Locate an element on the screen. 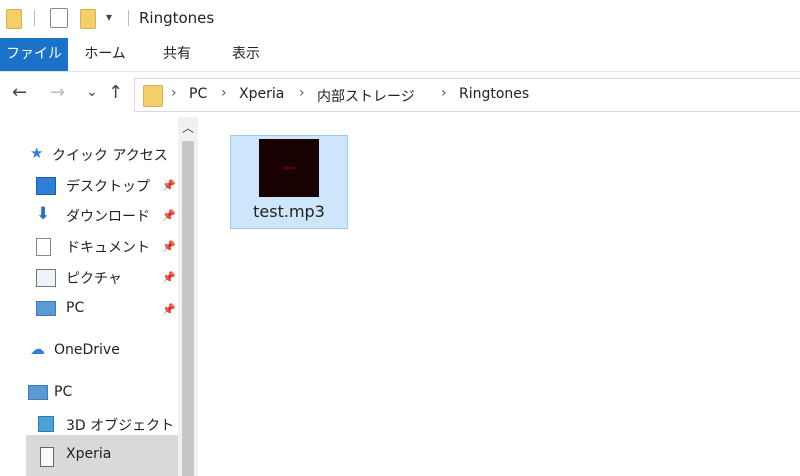 This screenshot has height=476, width=800. breadcrumb-internal-storage: 内部ストレージ is located at coordinates (366, 96).